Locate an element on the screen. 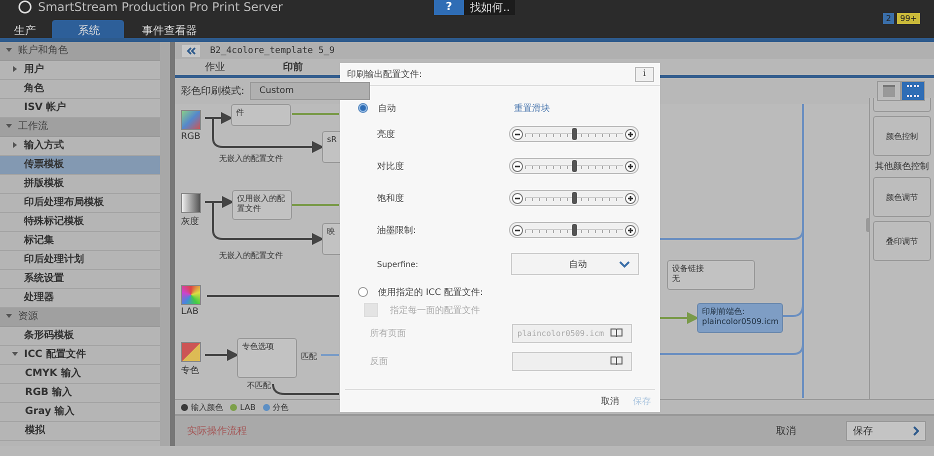 The width and height of the screenshot is (934, 456). template-name: B2_4colore_template 5_9 is located at coordinates (272, 51).